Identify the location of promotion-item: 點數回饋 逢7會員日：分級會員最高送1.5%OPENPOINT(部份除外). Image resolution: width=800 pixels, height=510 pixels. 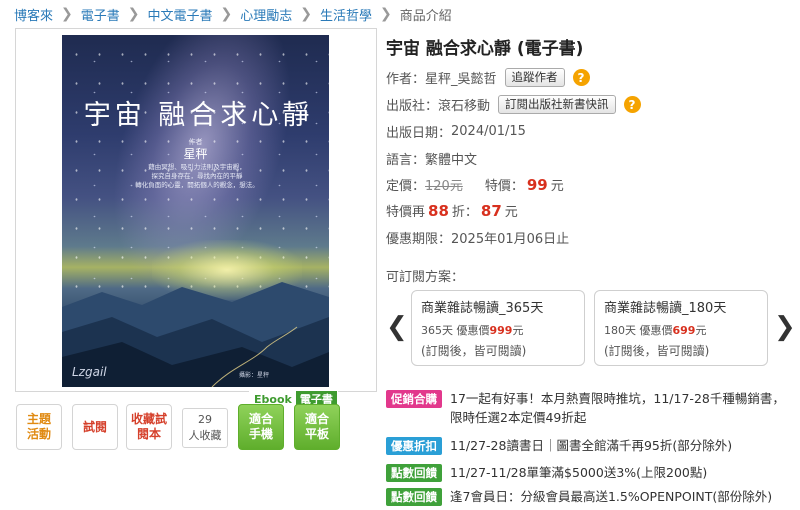
(590, 496).